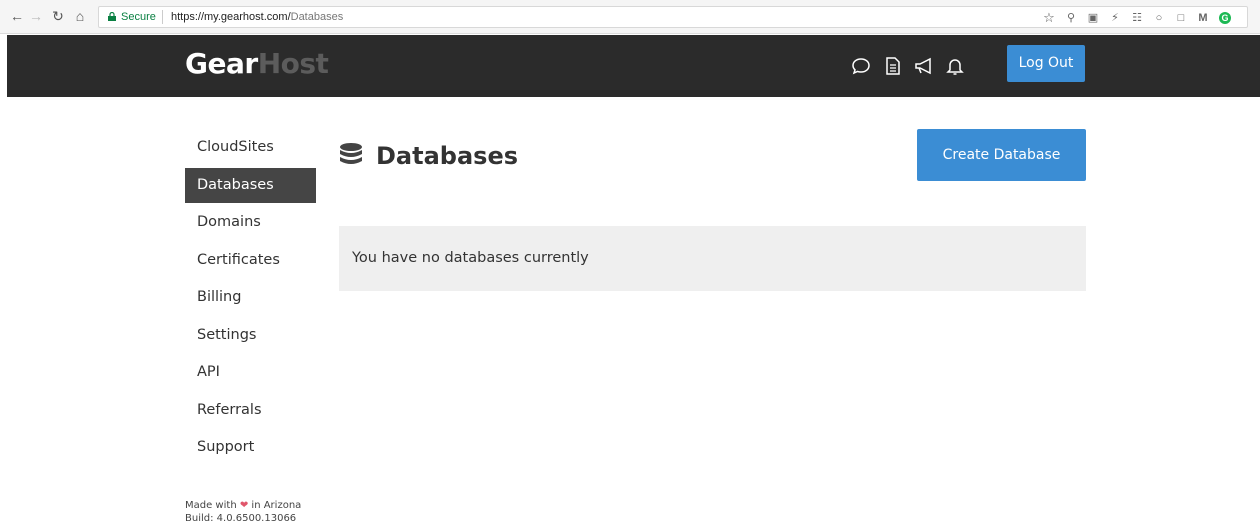 This screenshot has width=1260, height=529. Describe the element at coordinates (317, 17) in the screenshot. I see `url-path: Databases` at that location.